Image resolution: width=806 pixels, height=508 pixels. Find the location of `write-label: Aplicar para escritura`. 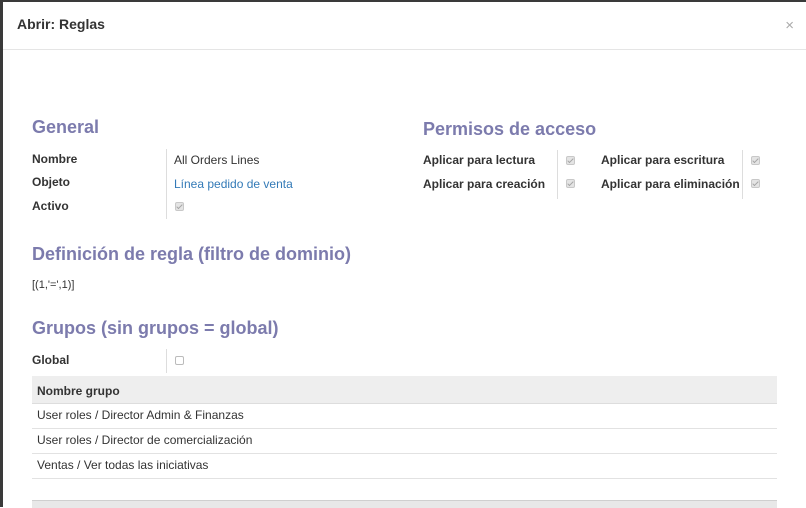

write-label: Aplicar para escritura is located at coordinates (663, 160).